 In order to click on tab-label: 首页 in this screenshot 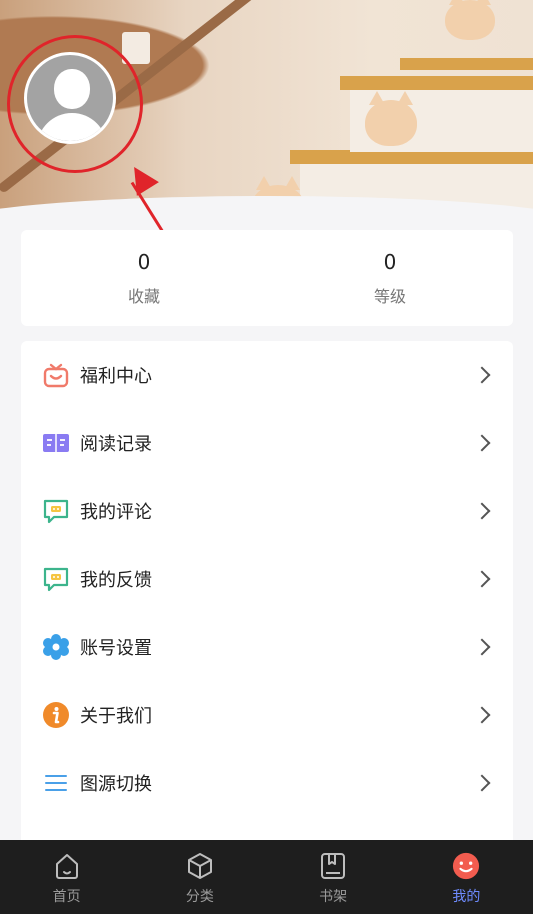, I will do `click(66, 897)`.